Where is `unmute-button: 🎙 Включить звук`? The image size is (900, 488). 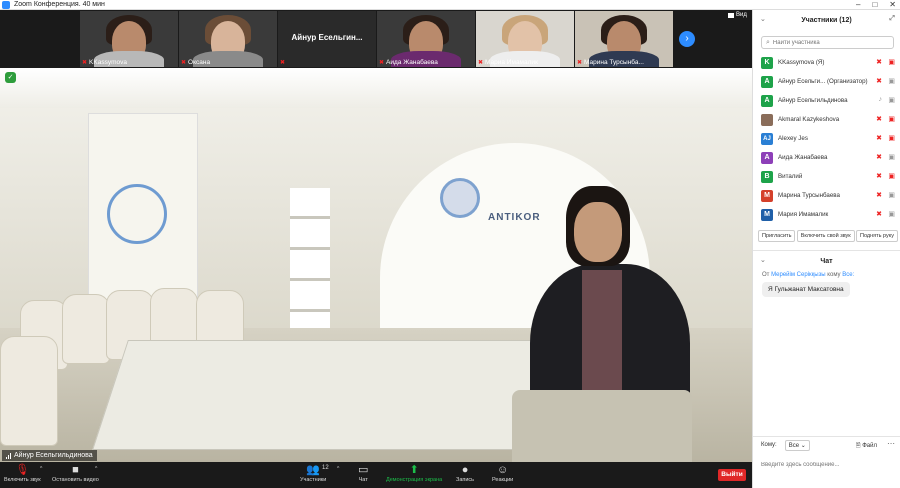
unmute-button: 🎙 Включить звук is located at coordinates (22, 473).